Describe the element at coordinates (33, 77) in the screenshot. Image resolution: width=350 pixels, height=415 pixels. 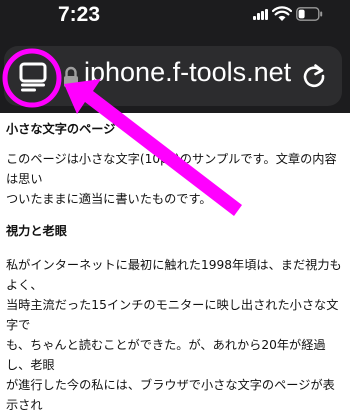
I see `tab-overview-icon` at that location.